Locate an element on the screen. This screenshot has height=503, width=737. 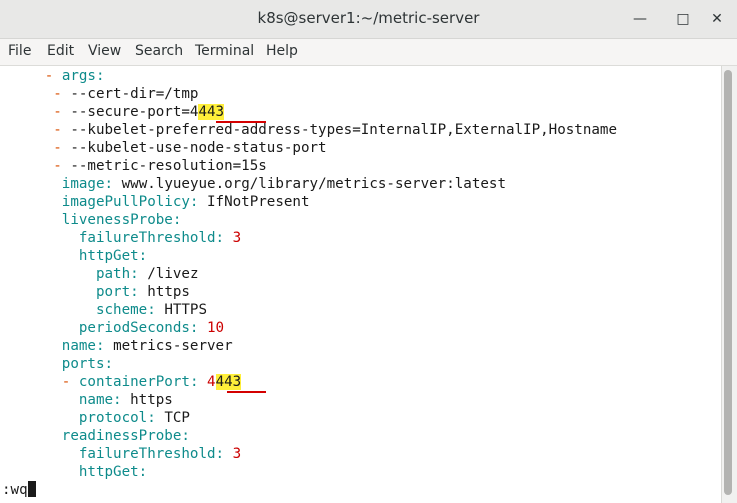
menu-search: Search is located at coordinates (159, 51).